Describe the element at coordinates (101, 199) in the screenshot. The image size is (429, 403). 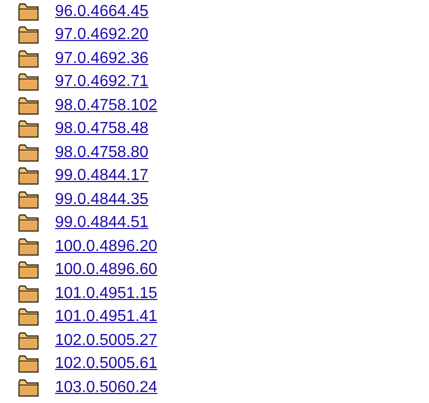
I see `folder-link: 99.0.4844.35` at that location.